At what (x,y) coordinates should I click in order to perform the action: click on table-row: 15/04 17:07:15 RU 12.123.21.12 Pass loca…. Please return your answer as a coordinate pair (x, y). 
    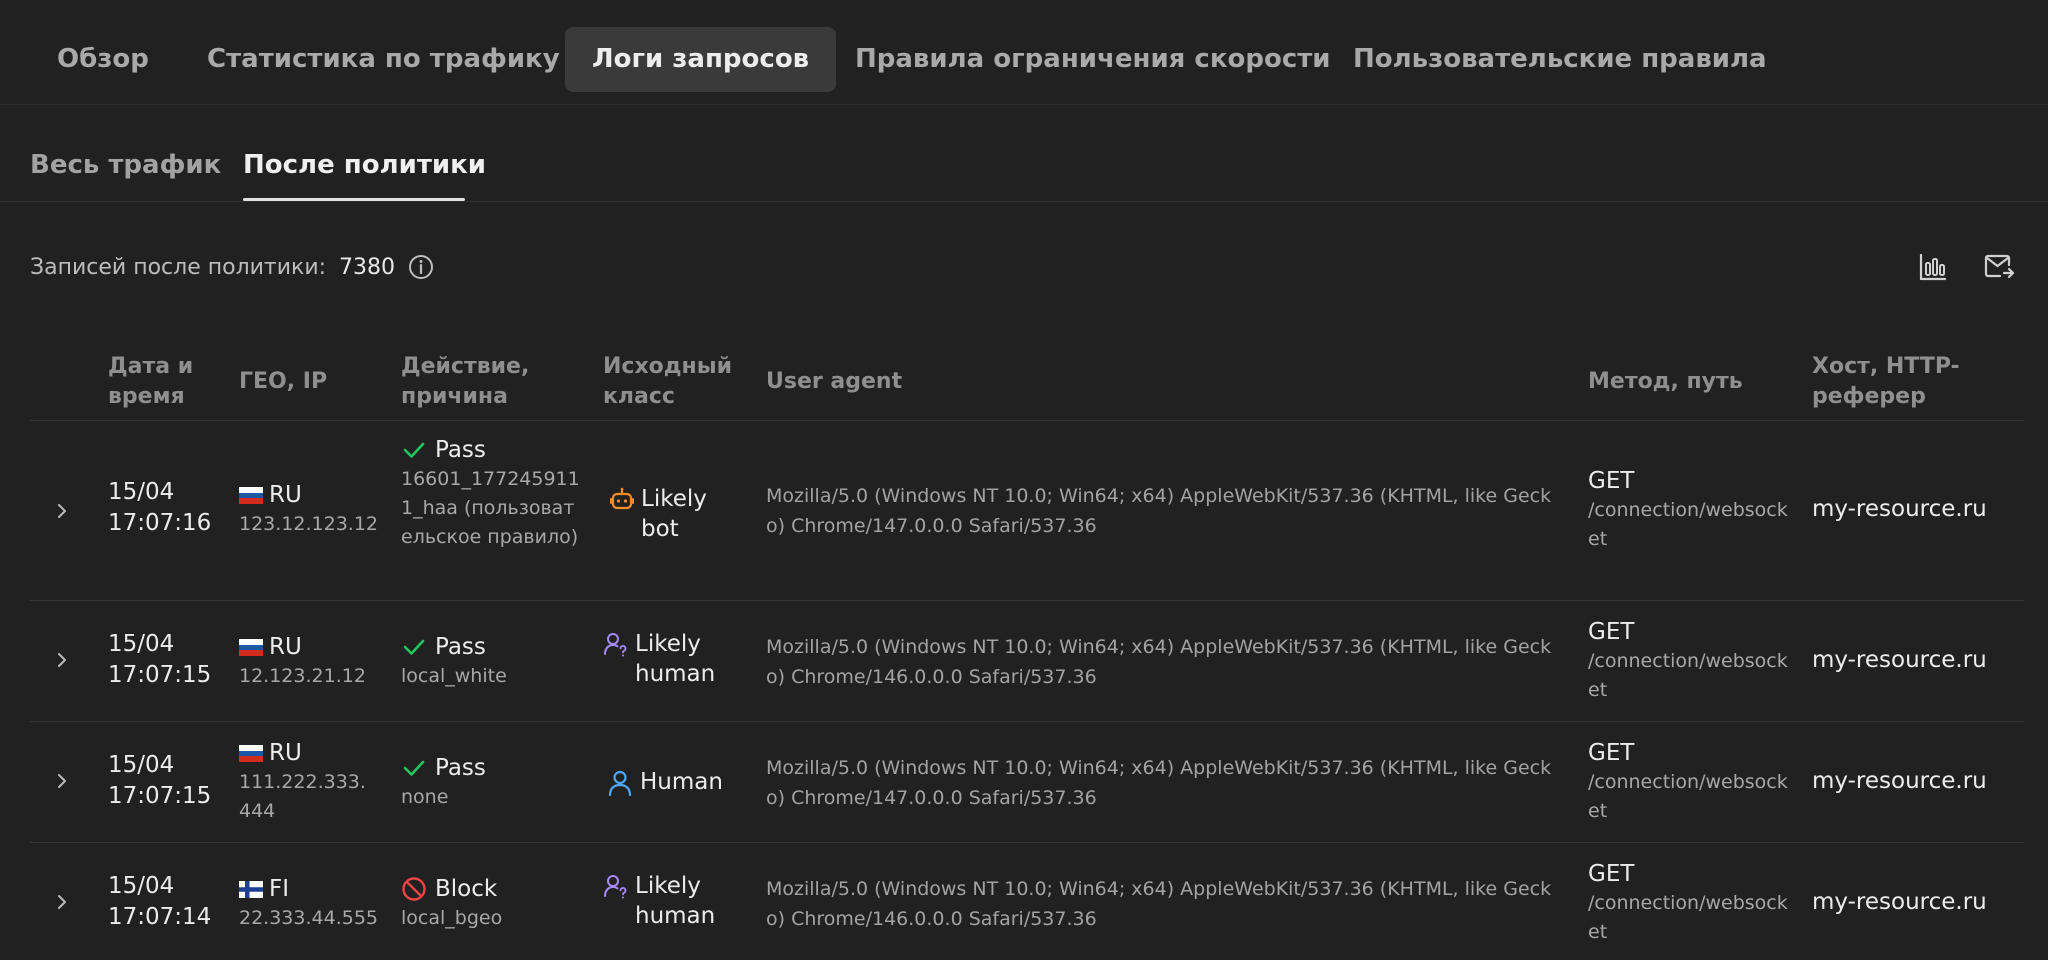
    Looking at the image, I should click on (1027, 661).